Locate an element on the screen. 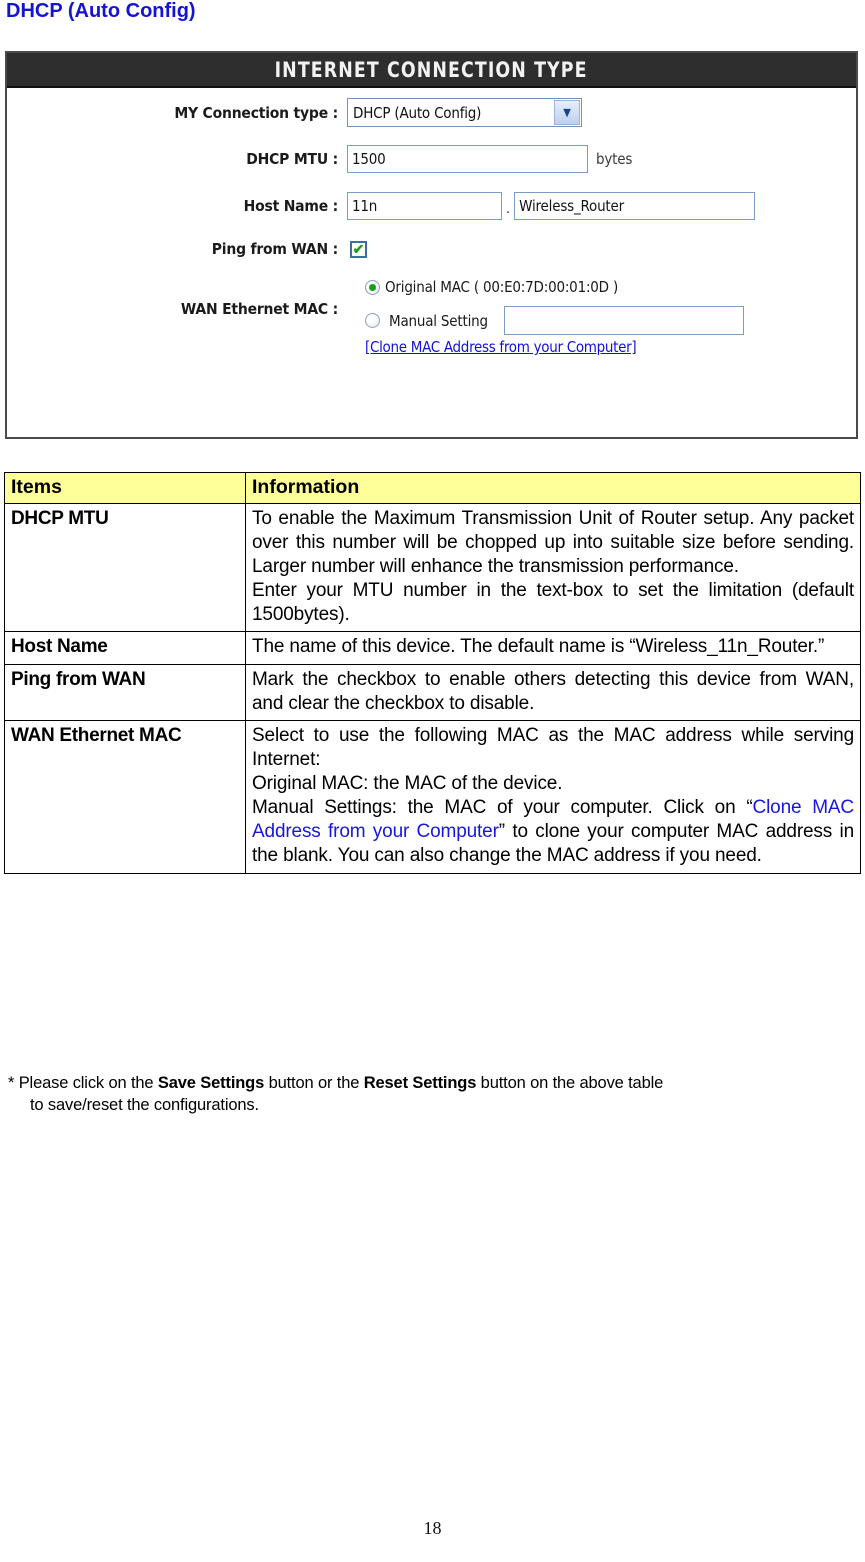 The height and width of the screenshot is (1562, 865). host-name-suffix-input: Wireless_Router is located at coordinates (635, 206).